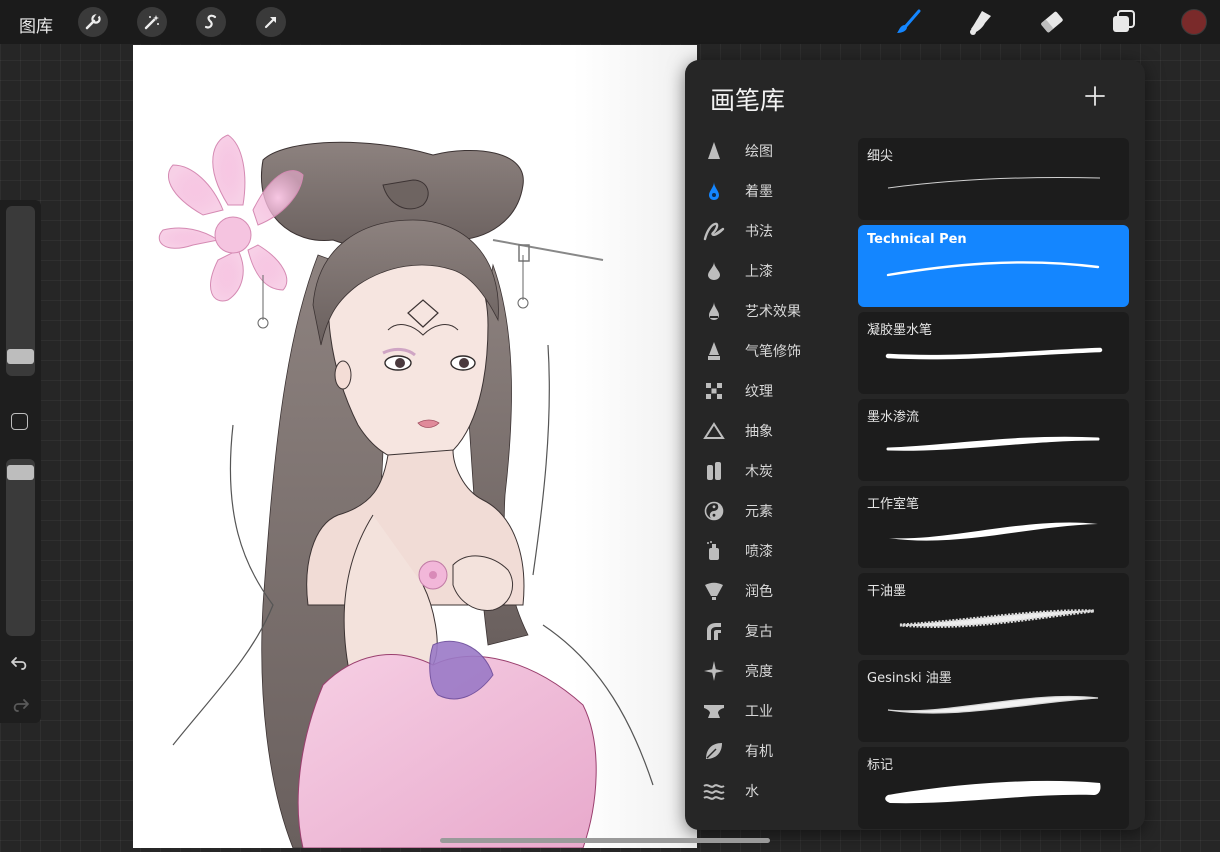 This screenshot has width=1220, height=852. What do you see at coordinates (1052, 22) in the screenshot?
I see `eraser-icon` at bounding box center [1052, 22].